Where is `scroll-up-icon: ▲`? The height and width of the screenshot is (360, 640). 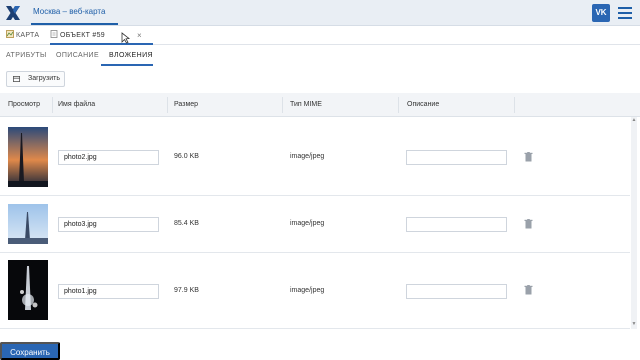
scroll-up-icon: ▲ is located at coordinates (634, 120).